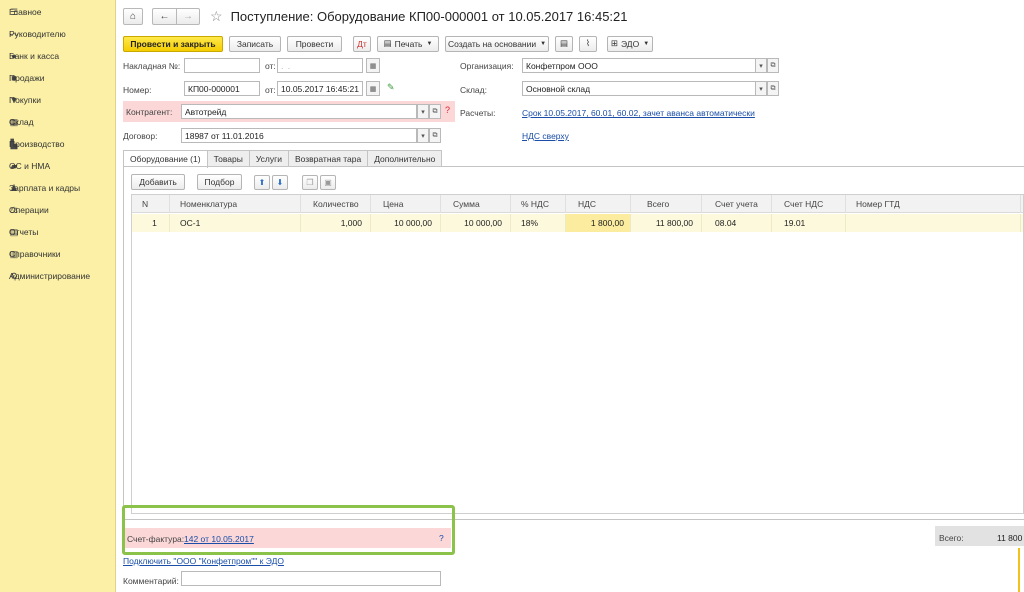 This screenshot has width=1024, height=592. I want to click on sidebar-item-production: ▙ Производство, so click(57, 144).